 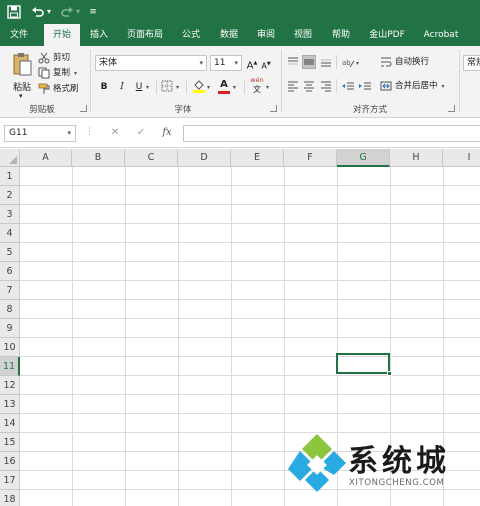 What do you see at coordinates (443, 86) in the screenshot?
I see `merge-dropdown-icon: ▾` at bounding box center [443, 86].